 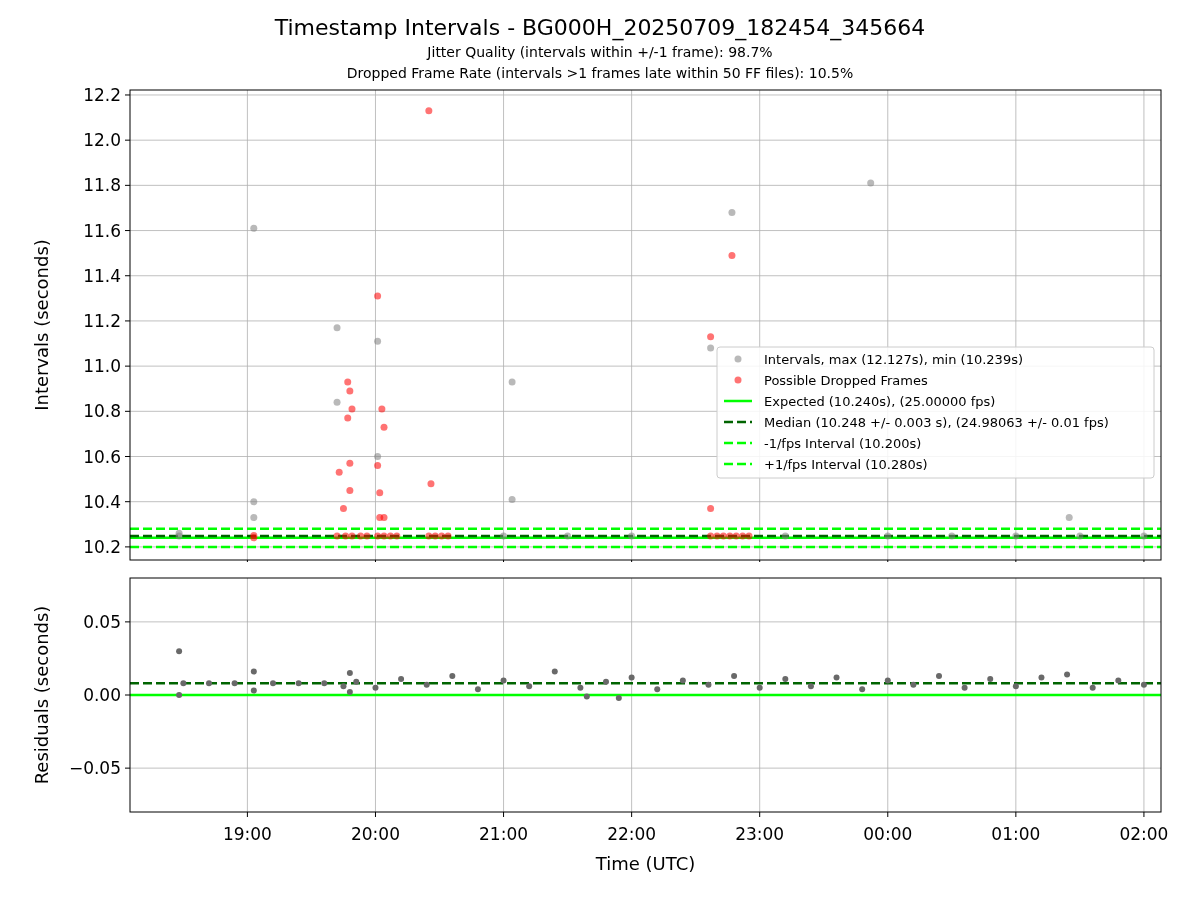 What do you see at coordinates (102, 140) in the screenshot?
I see `axis-tick-label: 12.0` at bounding box center [102, 140].